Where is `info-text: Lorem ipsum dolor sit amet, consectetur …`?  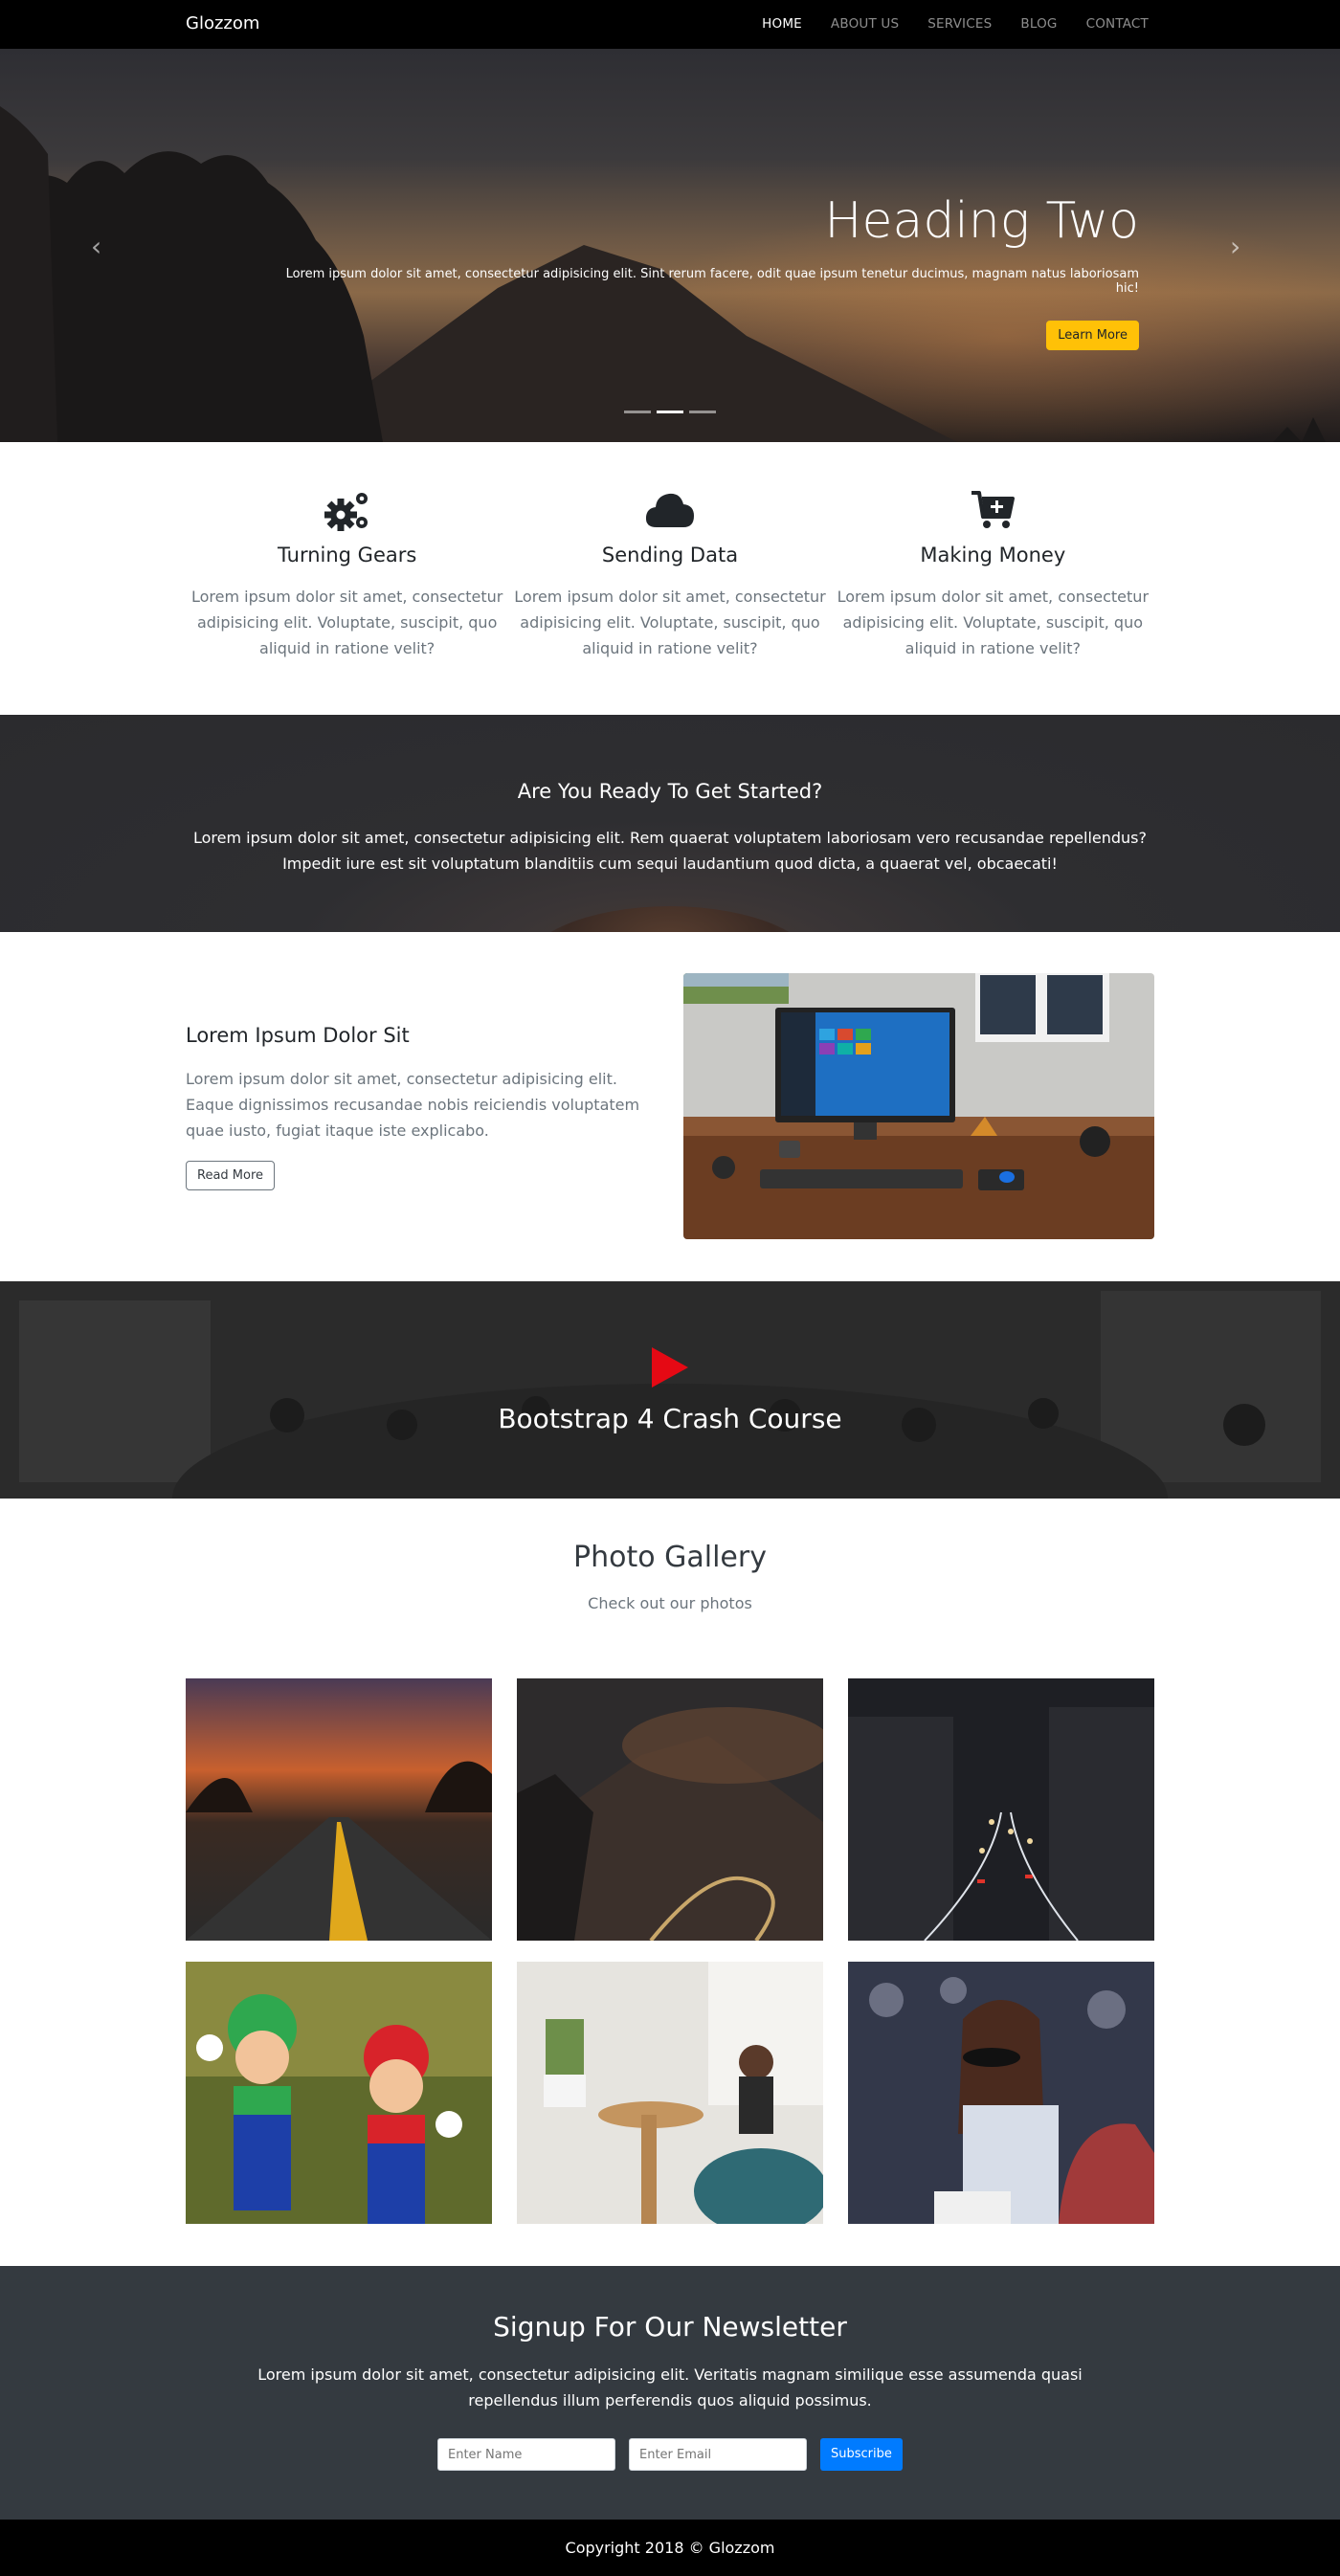 info-text: Lorem ipsum dolor sit amet, consectetur … is located at coordinates (413, 1105).